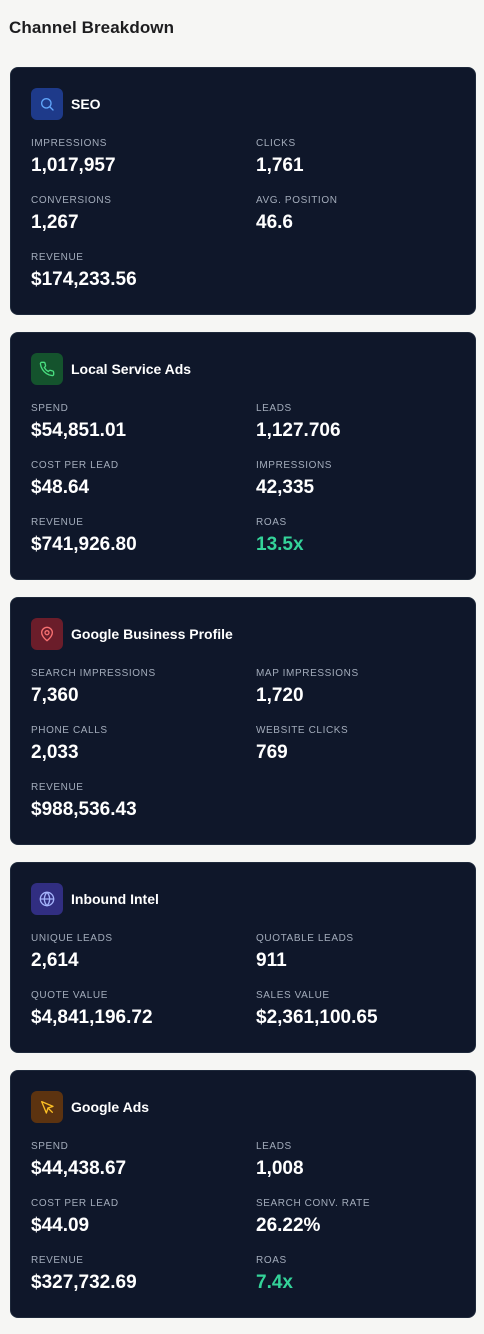  I want to click on metric-value: 46.6, so click(274, 222).